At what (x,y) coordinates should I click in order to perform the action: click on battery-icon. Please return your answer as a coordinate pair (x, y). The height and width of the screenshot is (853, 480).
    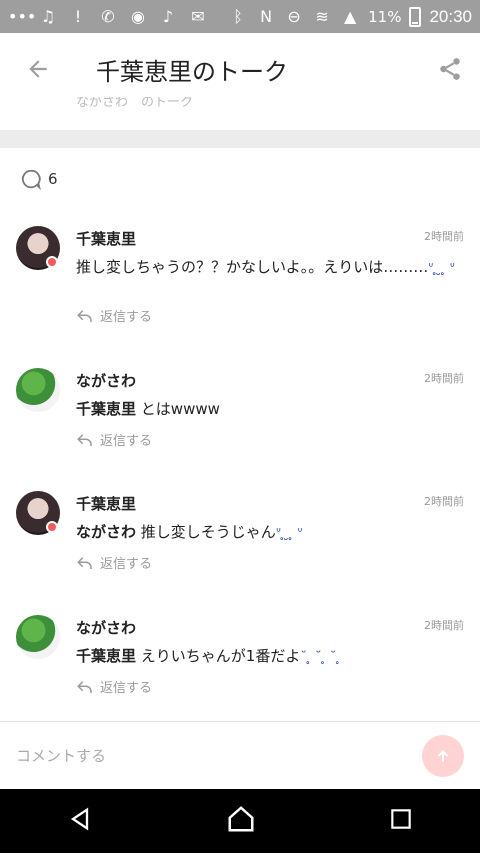
    Looking at the image, I should click on (415, 16).